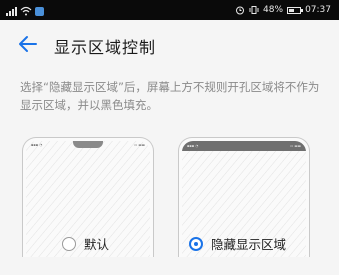 This screenshot has height=275, width=339. Describe the element at coordinates (69, 243) in the screenshot. I see `radio-default` at that location.